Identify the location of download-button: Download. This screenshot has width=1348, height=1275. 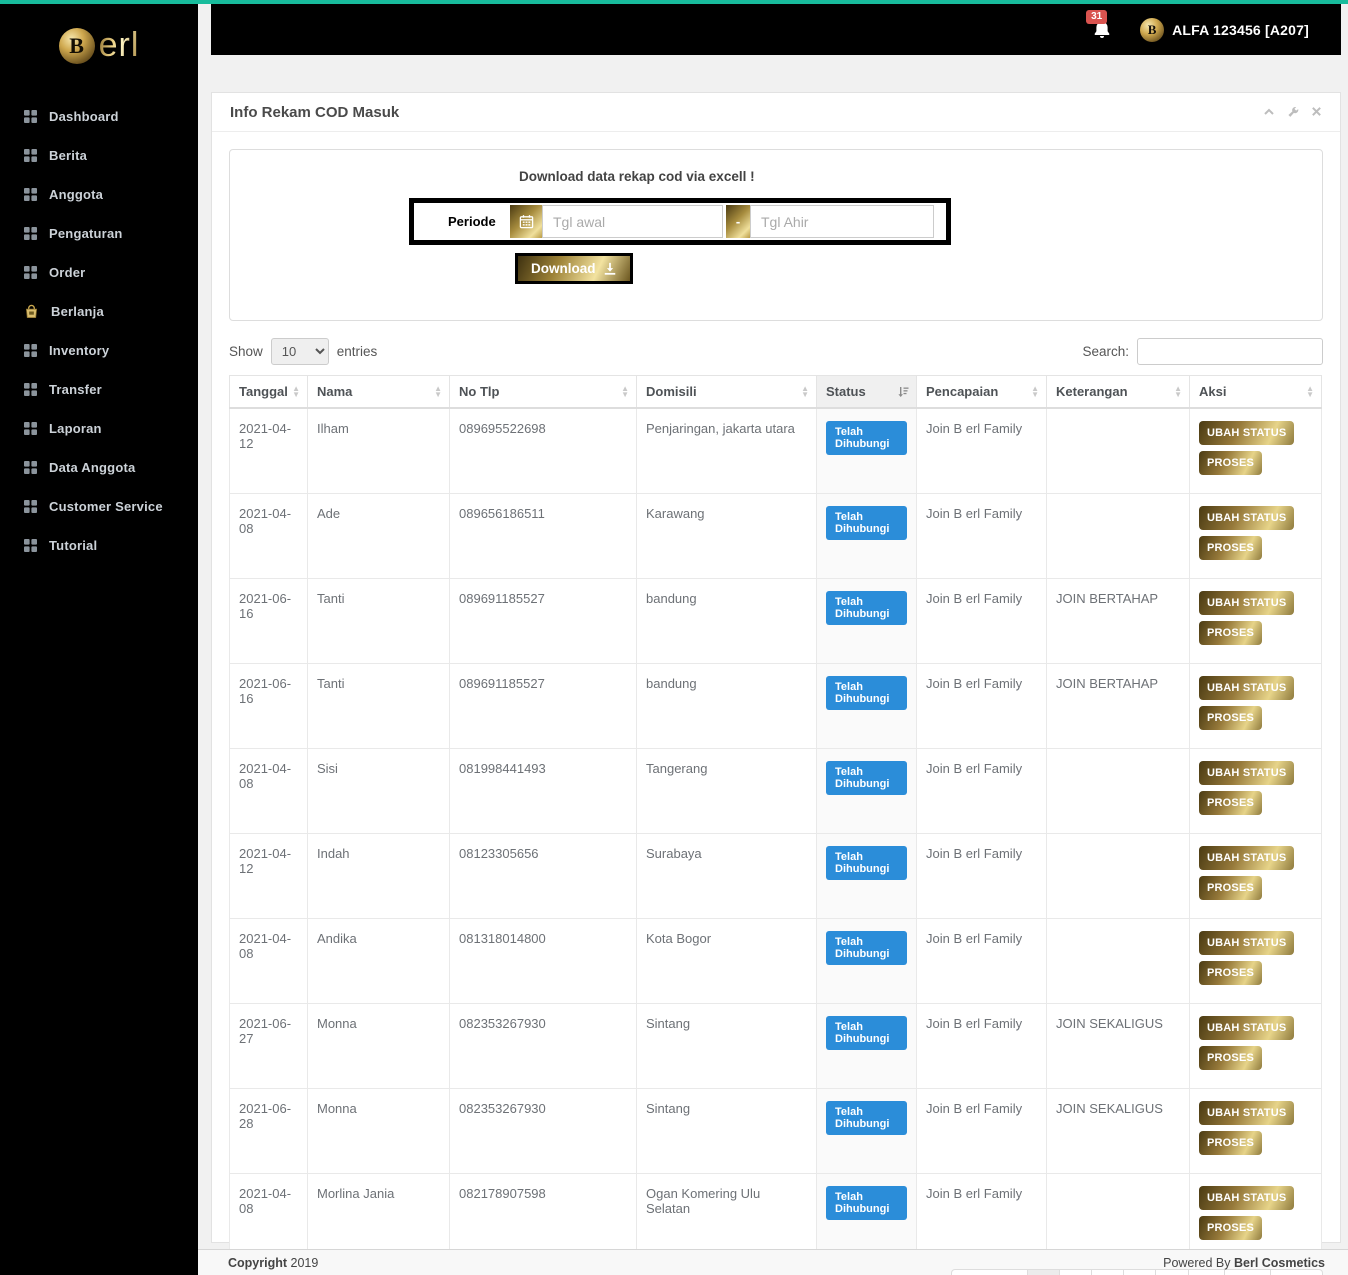
(574, 268).